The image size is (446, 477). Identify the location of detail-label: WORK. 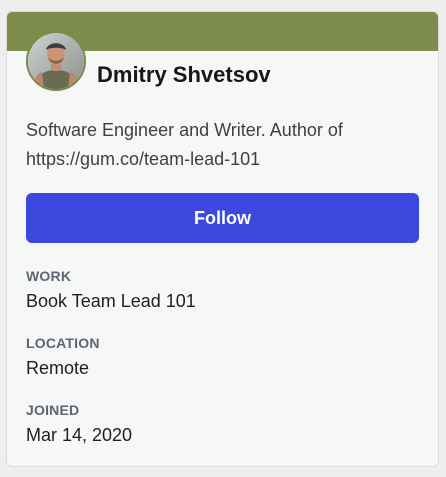
(49, 276).